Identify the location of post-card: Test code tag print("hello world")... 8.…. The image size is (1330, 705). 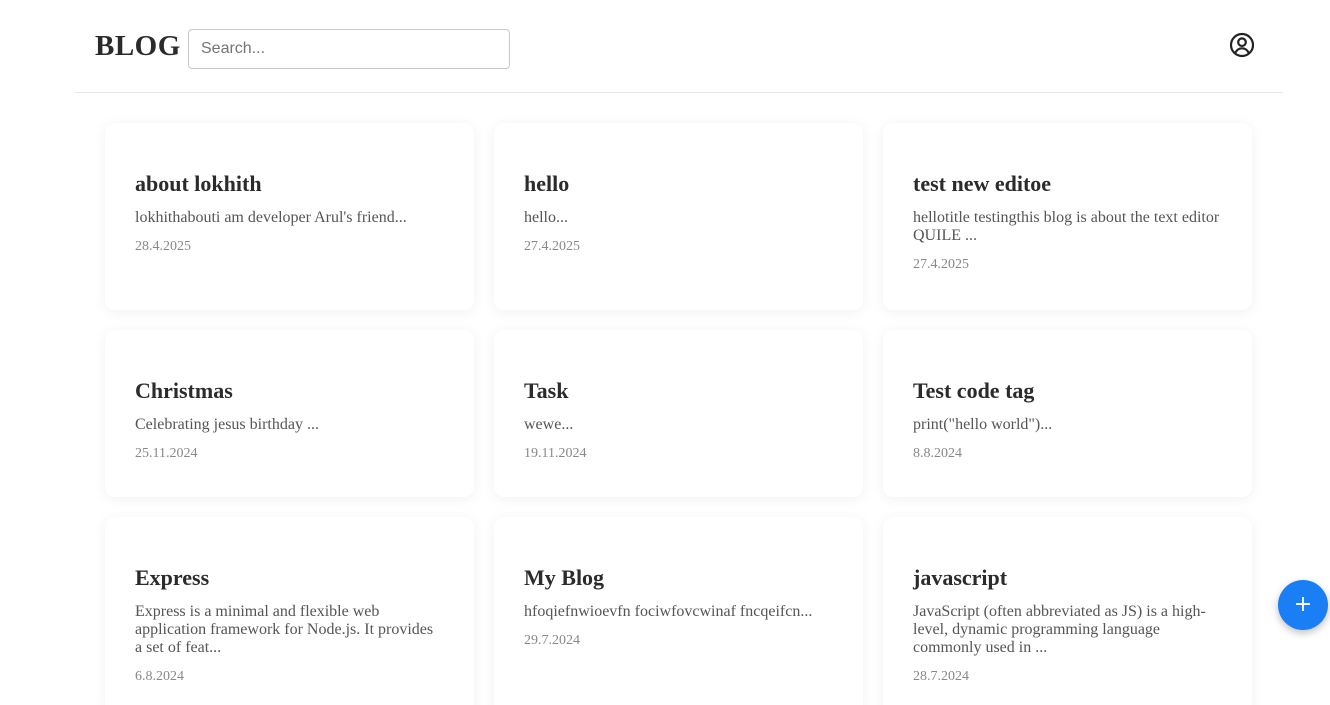
(1067, 413).